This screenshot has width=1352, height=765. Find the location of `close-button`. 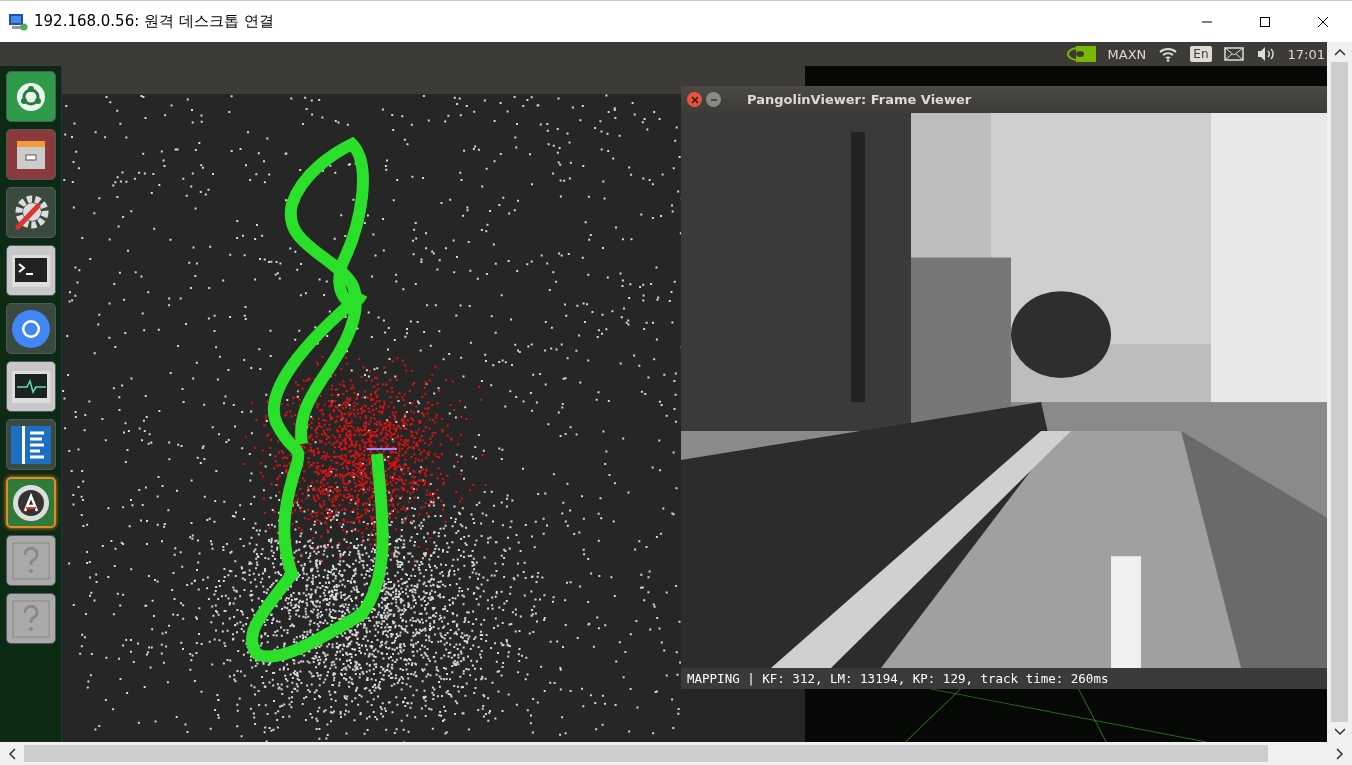

close-button is located at coordinates (694, 99).